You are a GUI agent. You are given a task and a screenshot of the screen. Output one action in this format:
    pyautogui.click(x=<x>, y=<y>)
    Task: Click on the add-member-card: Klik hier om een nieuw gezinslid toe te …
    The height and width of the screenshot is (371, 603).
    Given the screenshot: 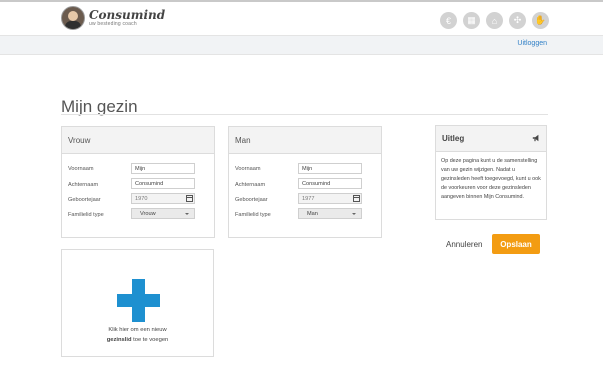 What is the action you would take?
    pyautogui.click(x=137, y=303)
    